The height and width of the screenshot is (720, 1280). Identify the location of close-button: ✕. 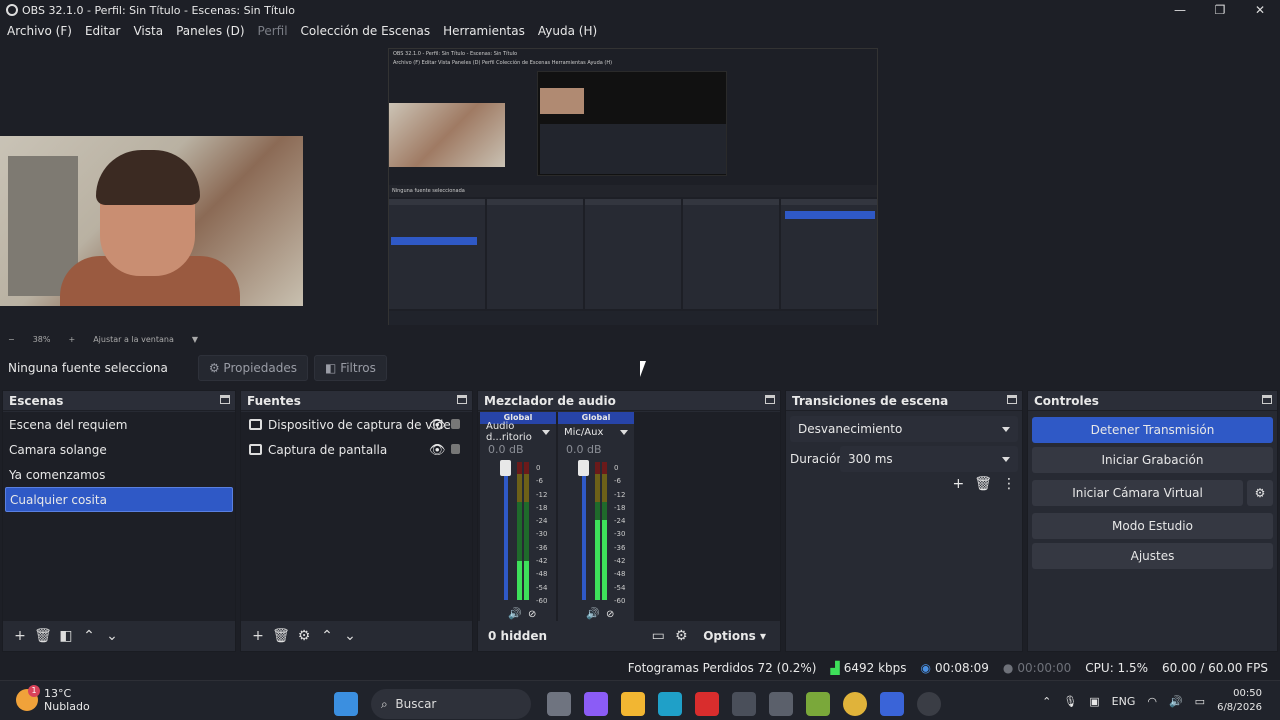
(1260, 10).